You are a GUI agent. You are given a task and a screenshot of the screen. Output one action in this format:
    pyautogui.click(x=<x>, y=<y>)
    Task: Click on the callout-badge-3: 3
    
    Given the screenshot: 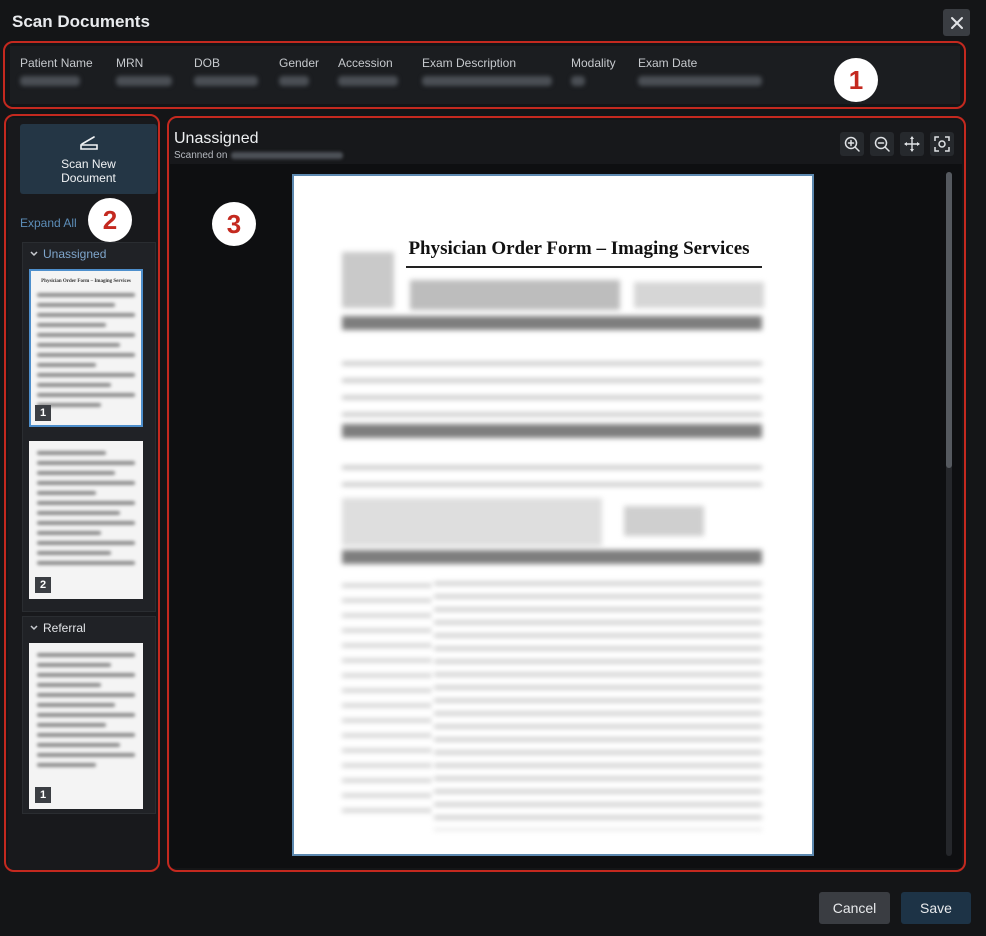 What is the action you would take?
    pyautogui.click(x=234, y=224)
    